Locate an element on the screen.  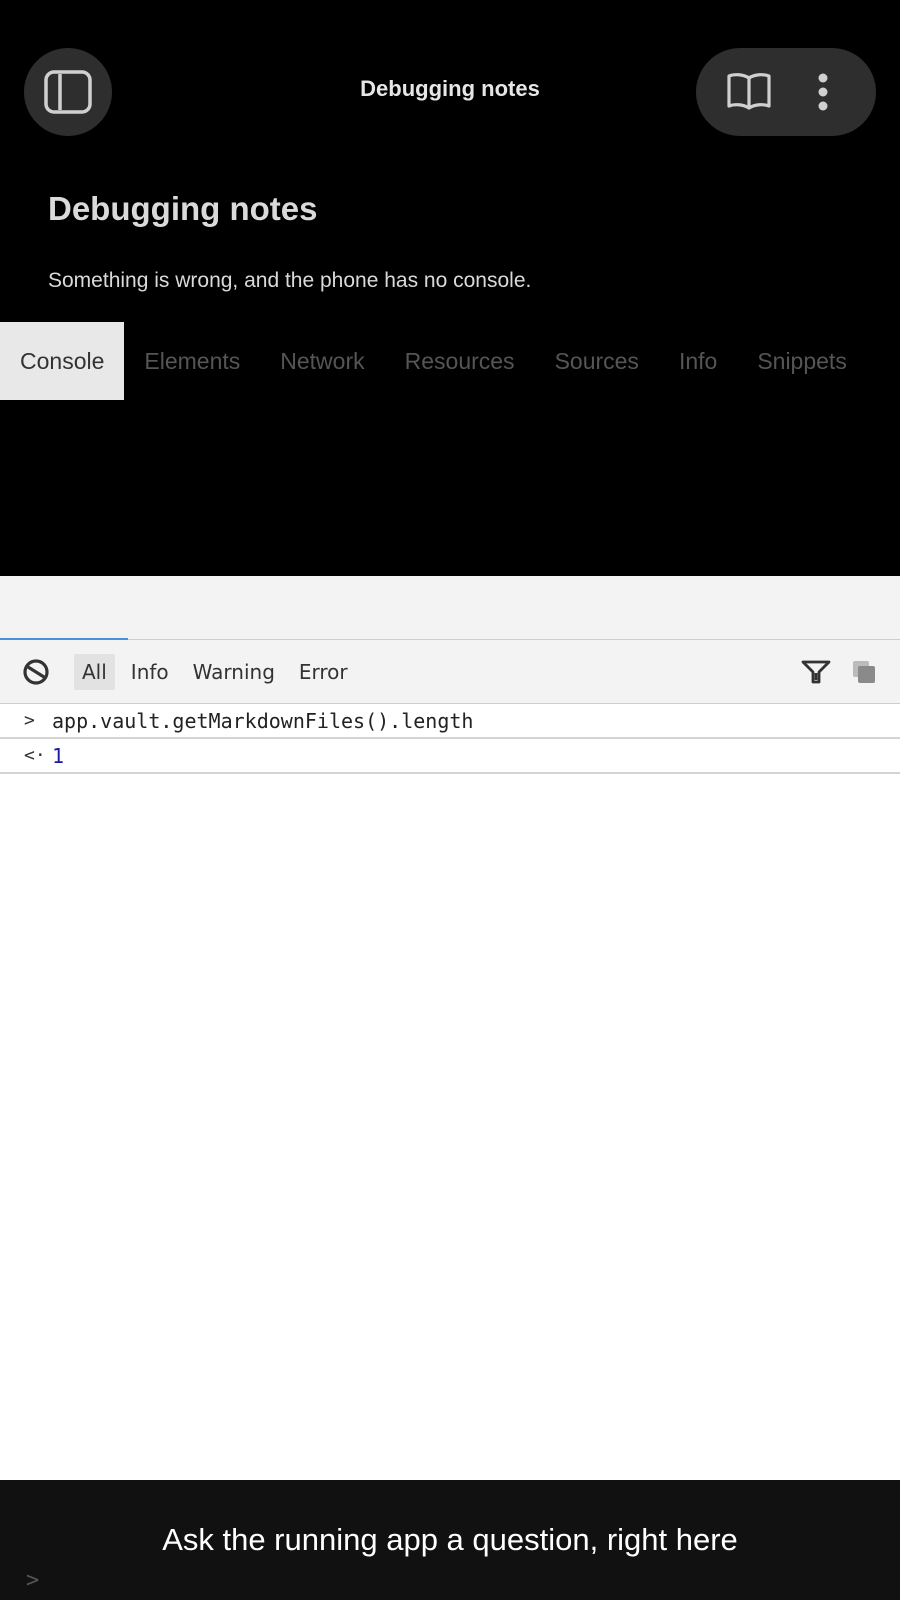
sidebar-toggle-icon is located at coordinates (68, 92).